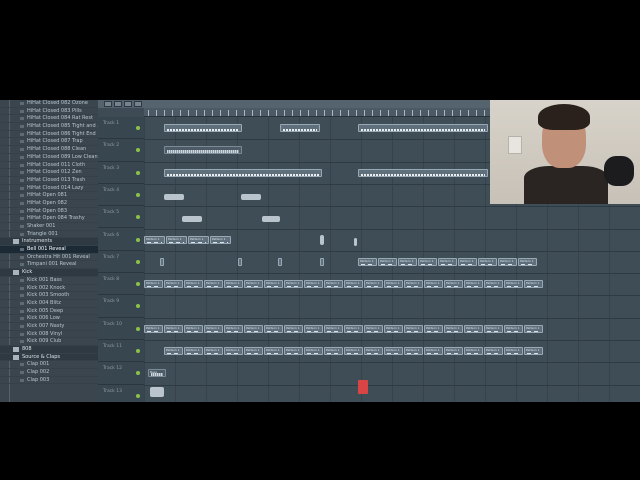 The image size is (640, 480). What do you see at coordinates (49, 112) in the screenshot?
I see `browser-file: HiHat Closed 083 Pills` at bounding box center [49, 112].